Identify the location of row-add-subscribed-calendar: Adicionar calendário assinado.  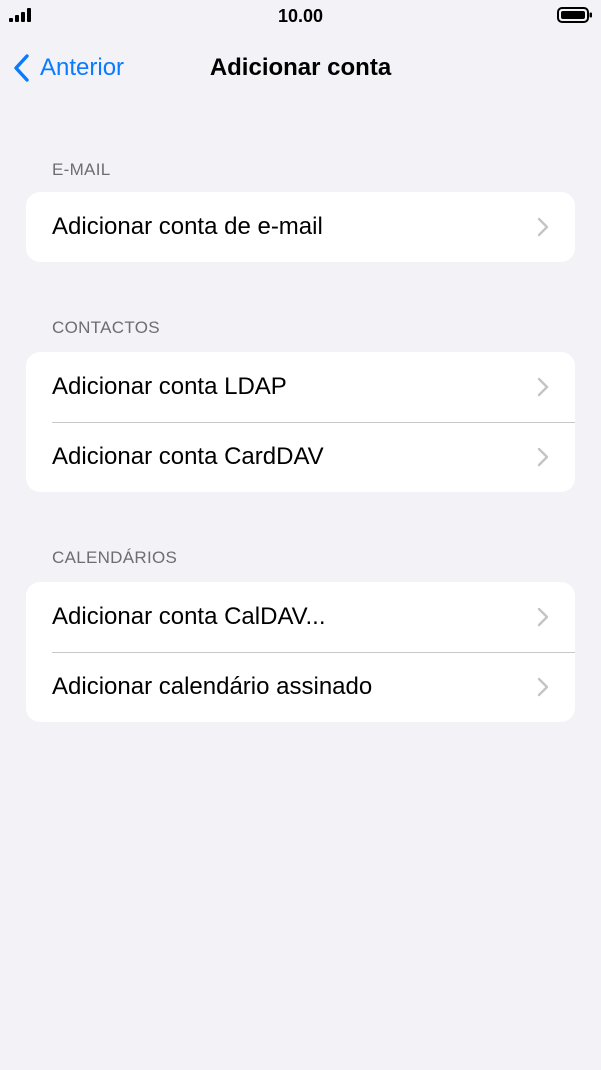
(300, 687).